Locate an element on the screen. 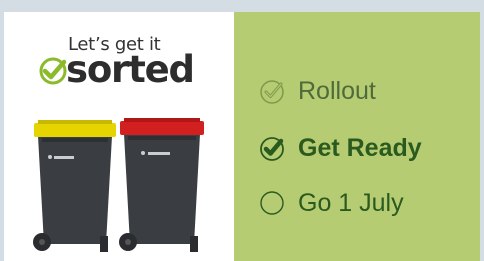 The width and height of the screenshot is (484, 261). check-filled-icon is located at coordinates (272, 149).